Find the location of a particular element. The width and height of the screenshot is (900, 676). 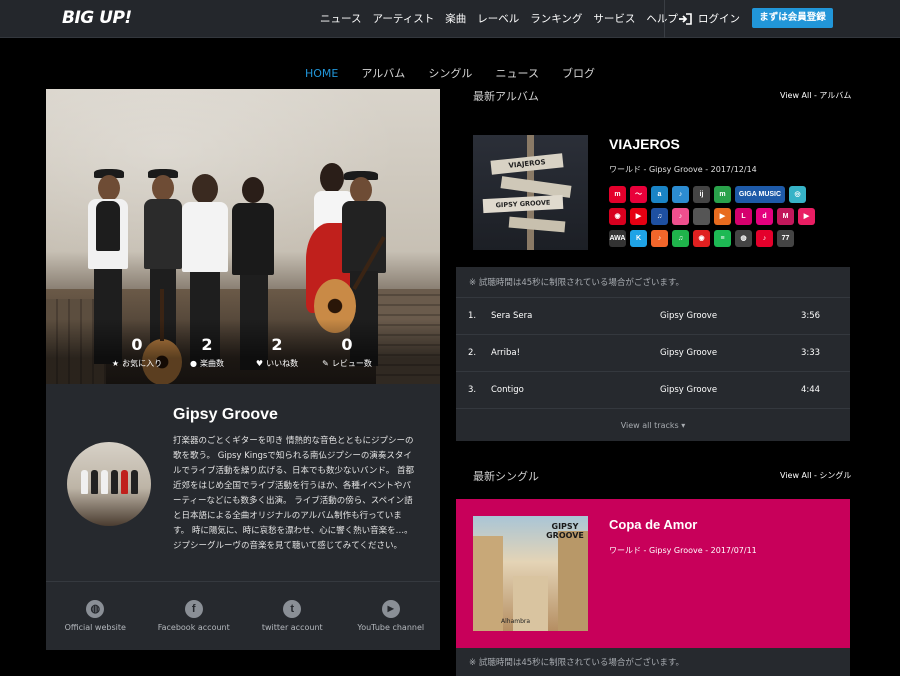

track-row: 3. Contigo Gipsy Groove 4:44 is located at coordinates (653, 389).